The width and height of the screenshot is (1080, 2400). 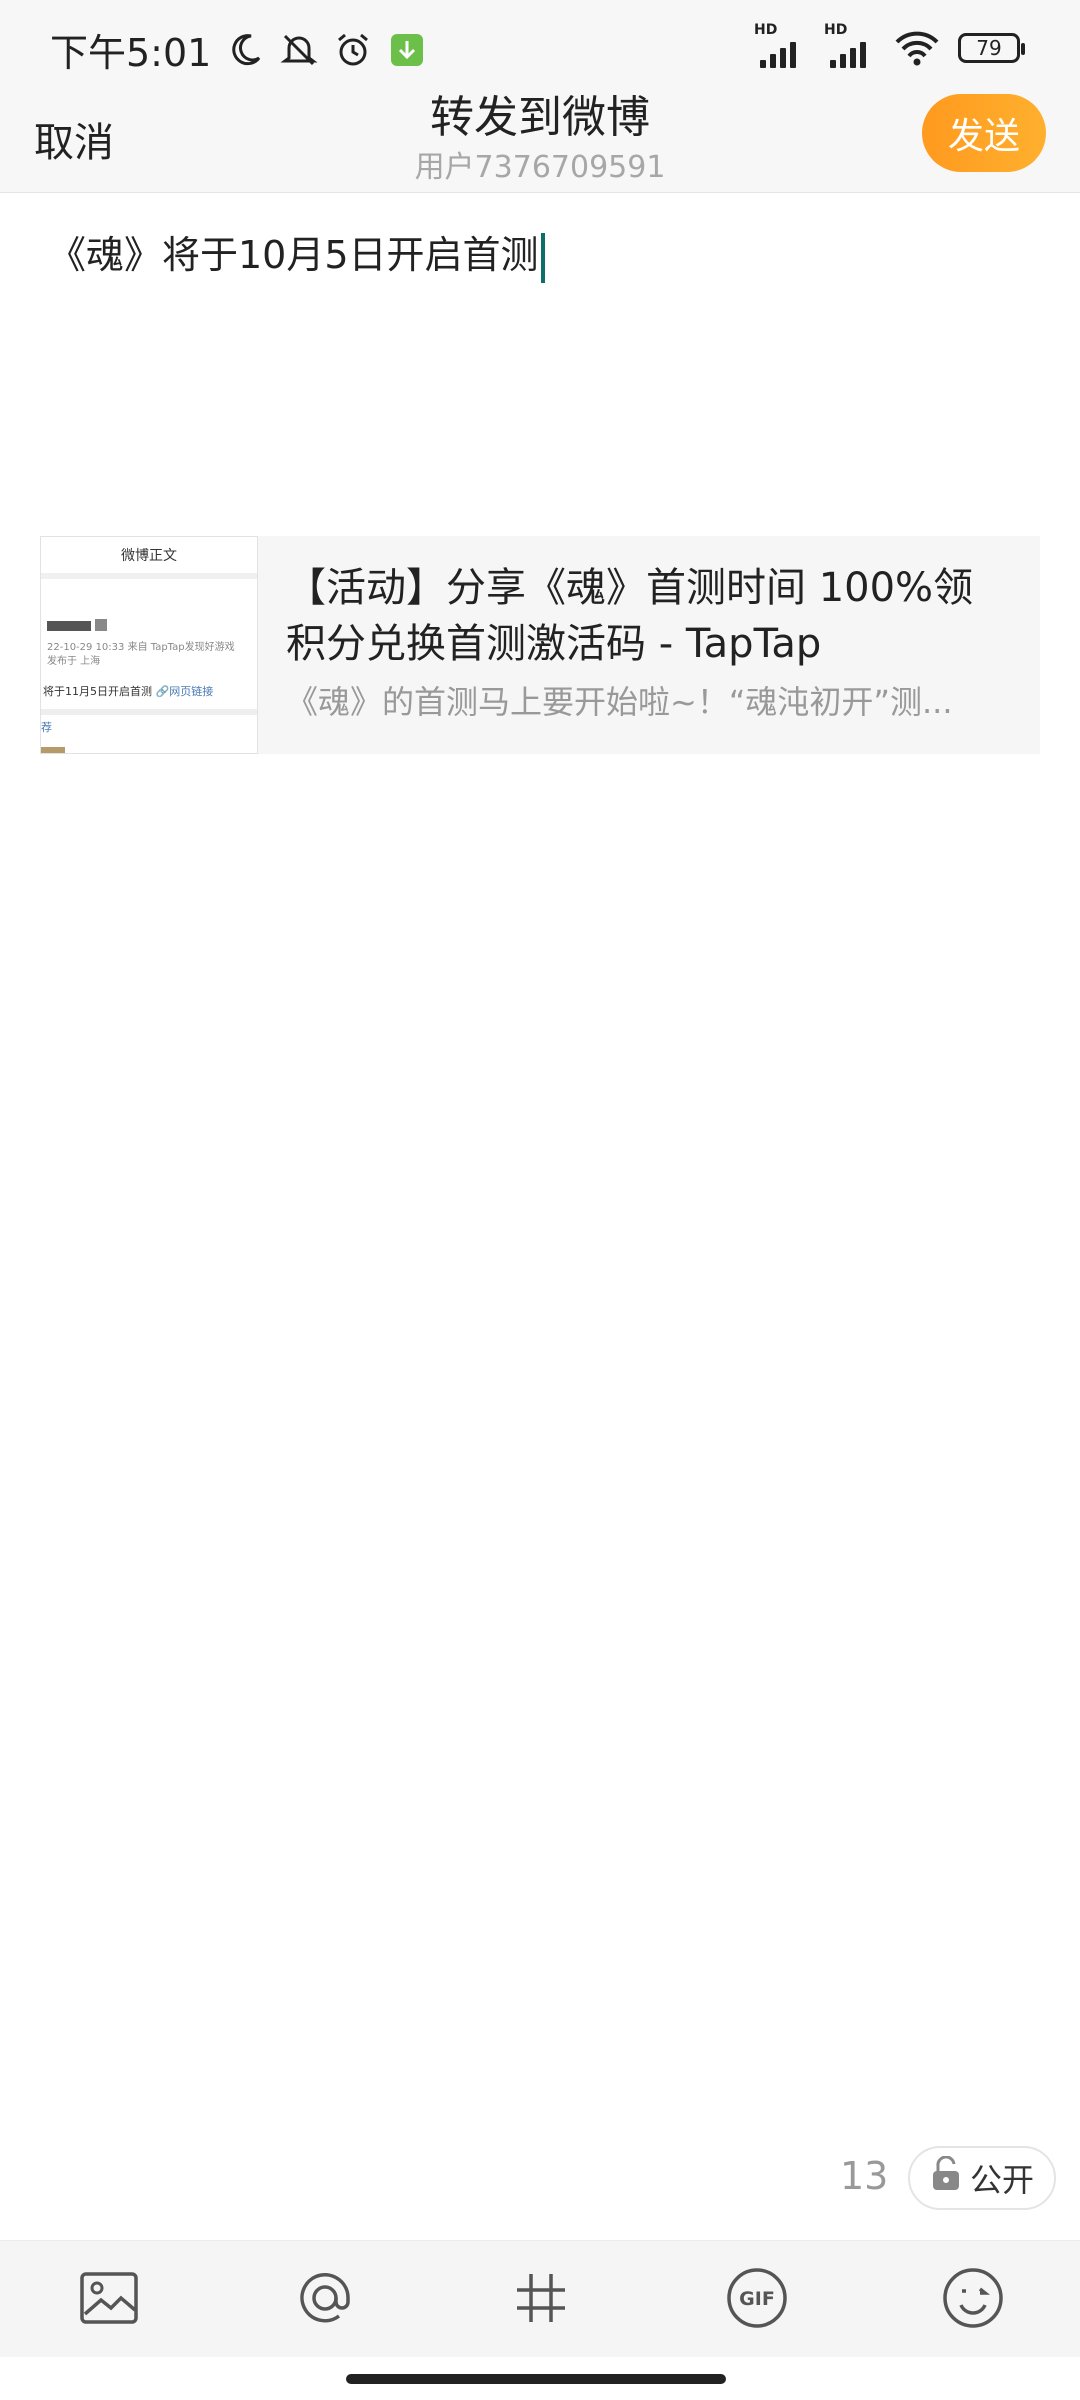 What do you see at coordinates (101, 625) in the screenshot?
I see `thumbnail-blurred-mark` at bounding box center [101, 625].